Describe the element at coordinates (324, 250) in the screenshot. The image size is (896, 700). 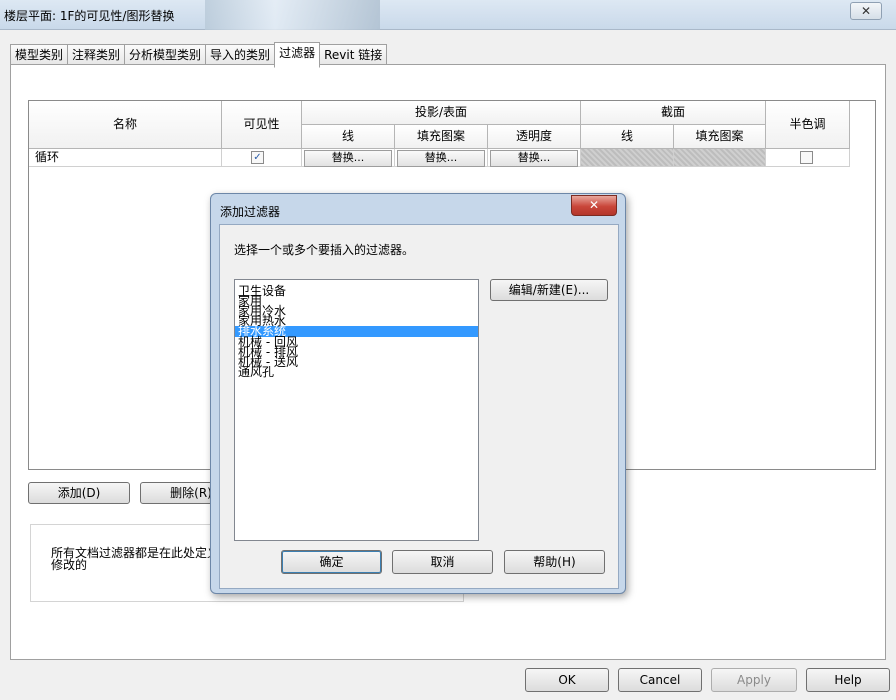
I see `dialog-prompt: 选择一个或多个要插入的过滤器。` at that location.